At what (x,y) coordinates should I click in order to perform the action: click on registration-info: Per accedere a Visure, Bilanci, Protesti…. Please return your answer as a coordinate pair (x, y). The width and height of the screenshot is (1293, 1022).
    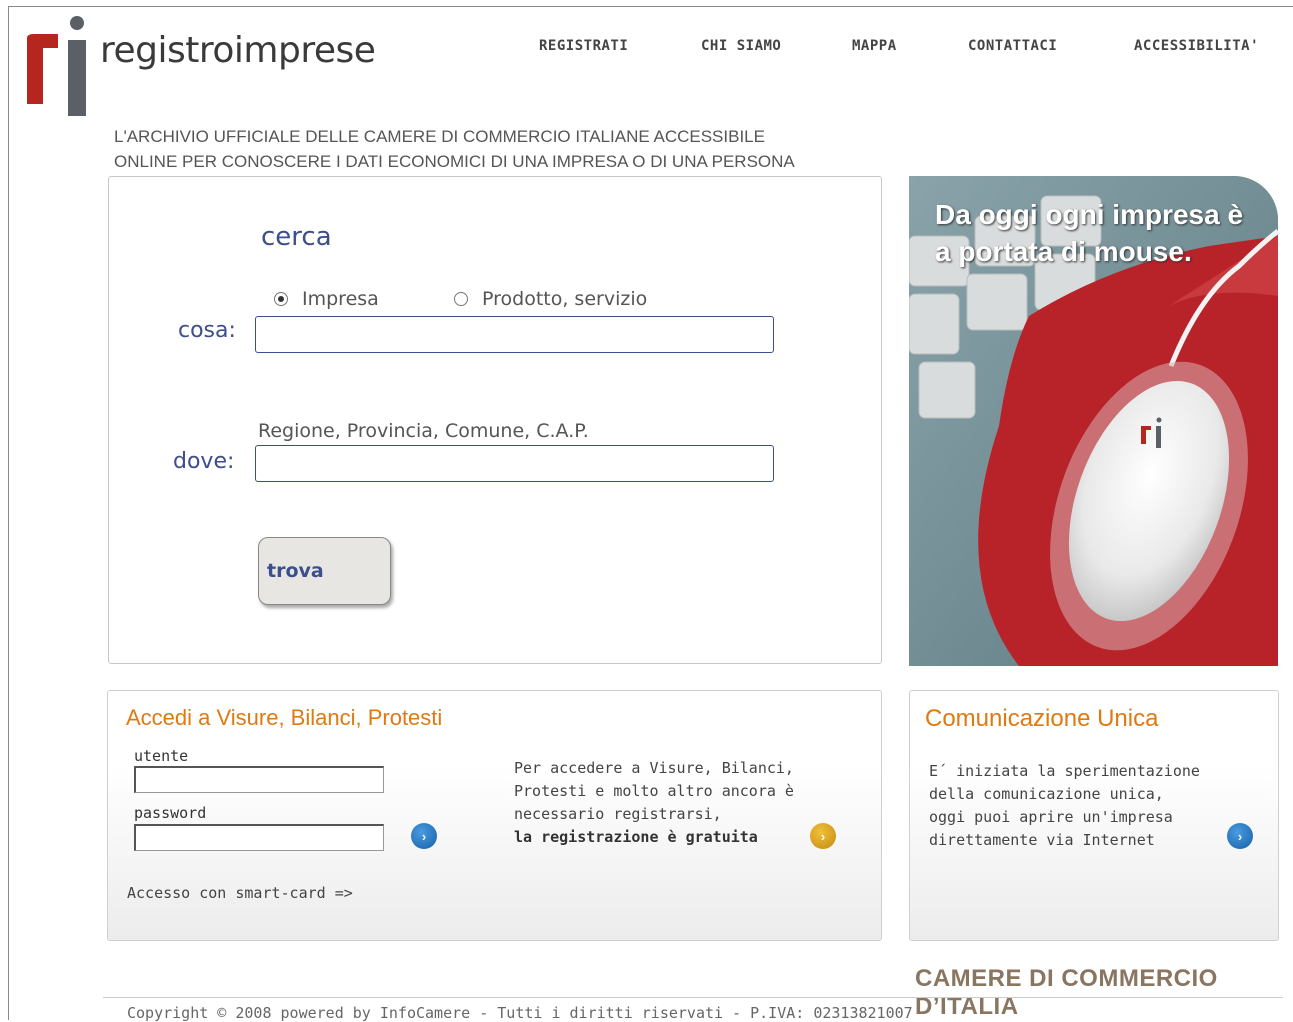
    Looking at the image, I should click on (654, 803).